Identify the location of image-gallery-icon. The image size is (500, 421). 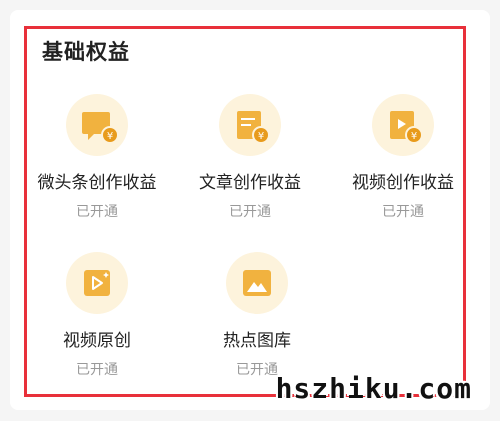
(257, 283).